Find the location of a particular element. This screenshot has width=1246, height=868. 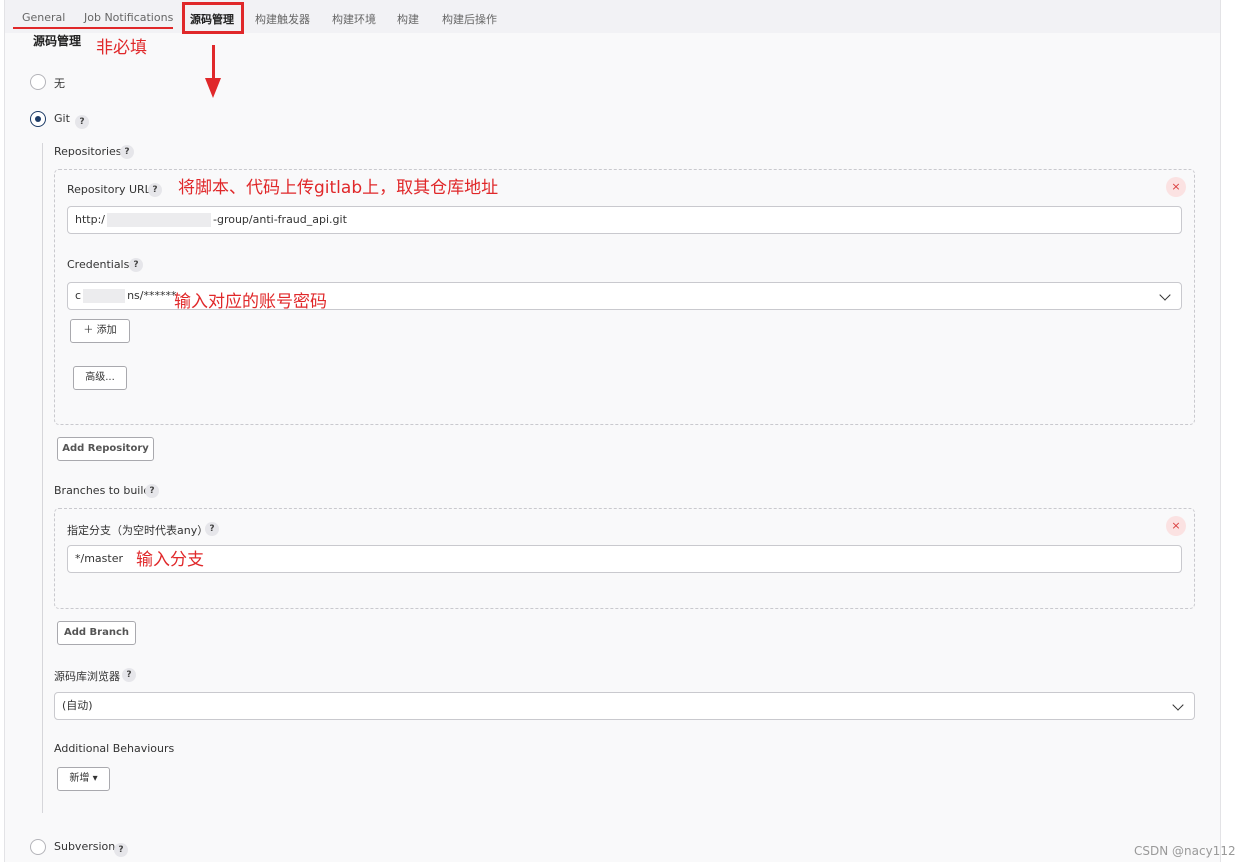

annotation-credentials: 输入对应的账号密码 is located at coordinates (250, 302).